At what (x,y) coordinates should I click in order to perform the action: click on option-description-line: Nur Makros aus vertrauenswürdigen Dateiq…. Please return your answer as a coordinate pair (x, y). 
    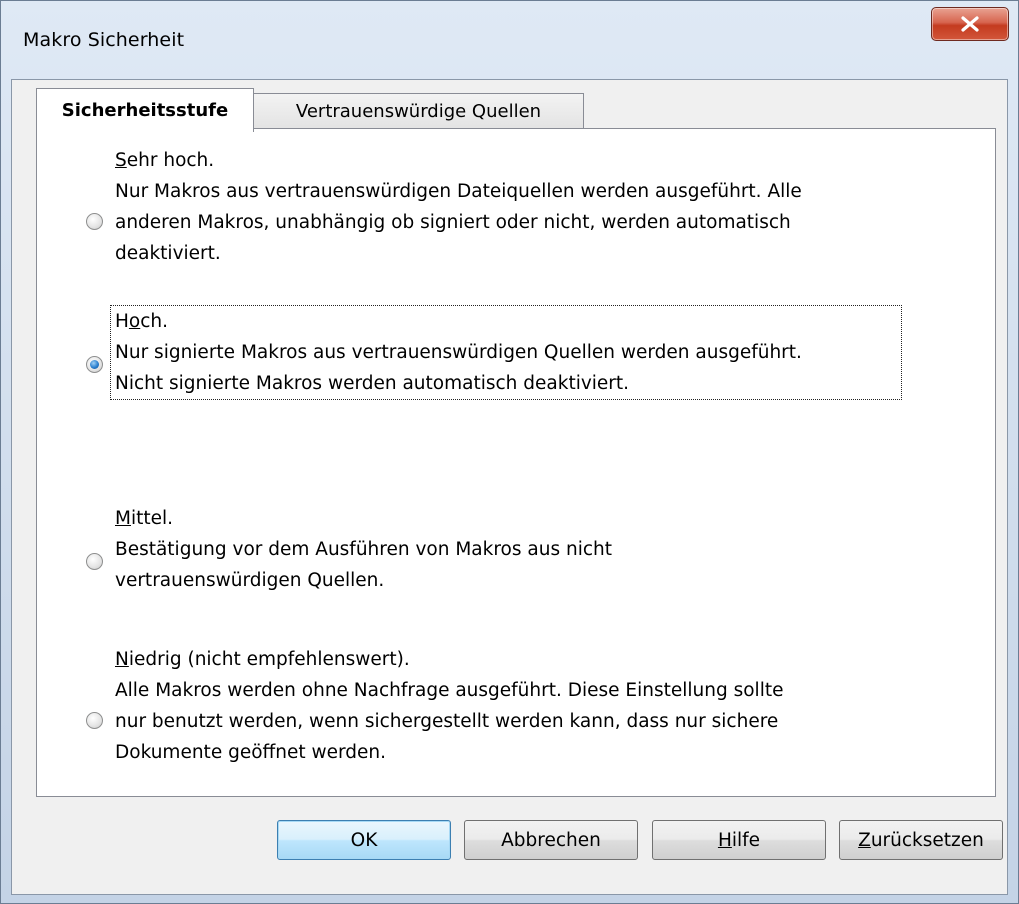
    Looking at the image, I should click on (458, 191).